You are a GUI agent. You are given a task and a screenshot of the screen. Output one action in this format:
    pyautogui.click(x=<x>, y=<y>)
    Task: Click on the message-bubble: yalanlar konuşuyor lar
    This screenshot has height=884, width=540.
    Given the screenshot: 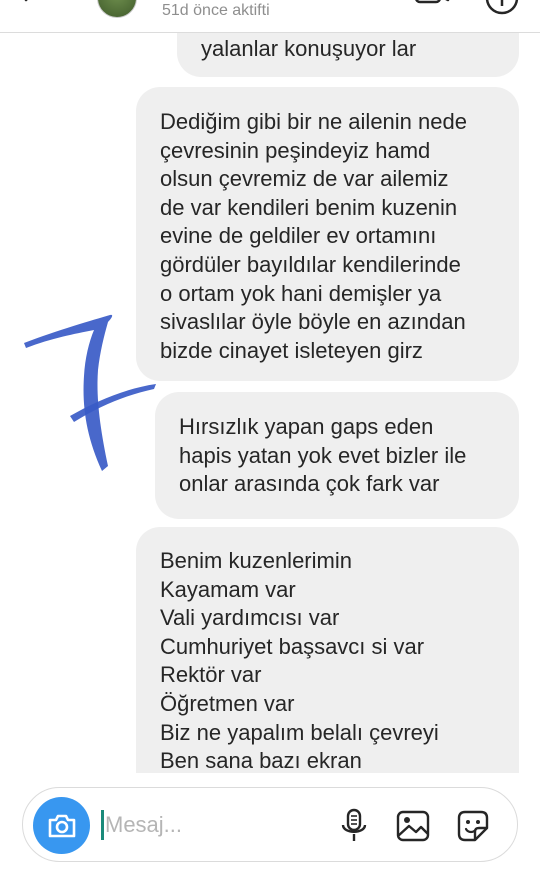 What is the action you would take?
    pyautogui.click(x=348, y=55)
    